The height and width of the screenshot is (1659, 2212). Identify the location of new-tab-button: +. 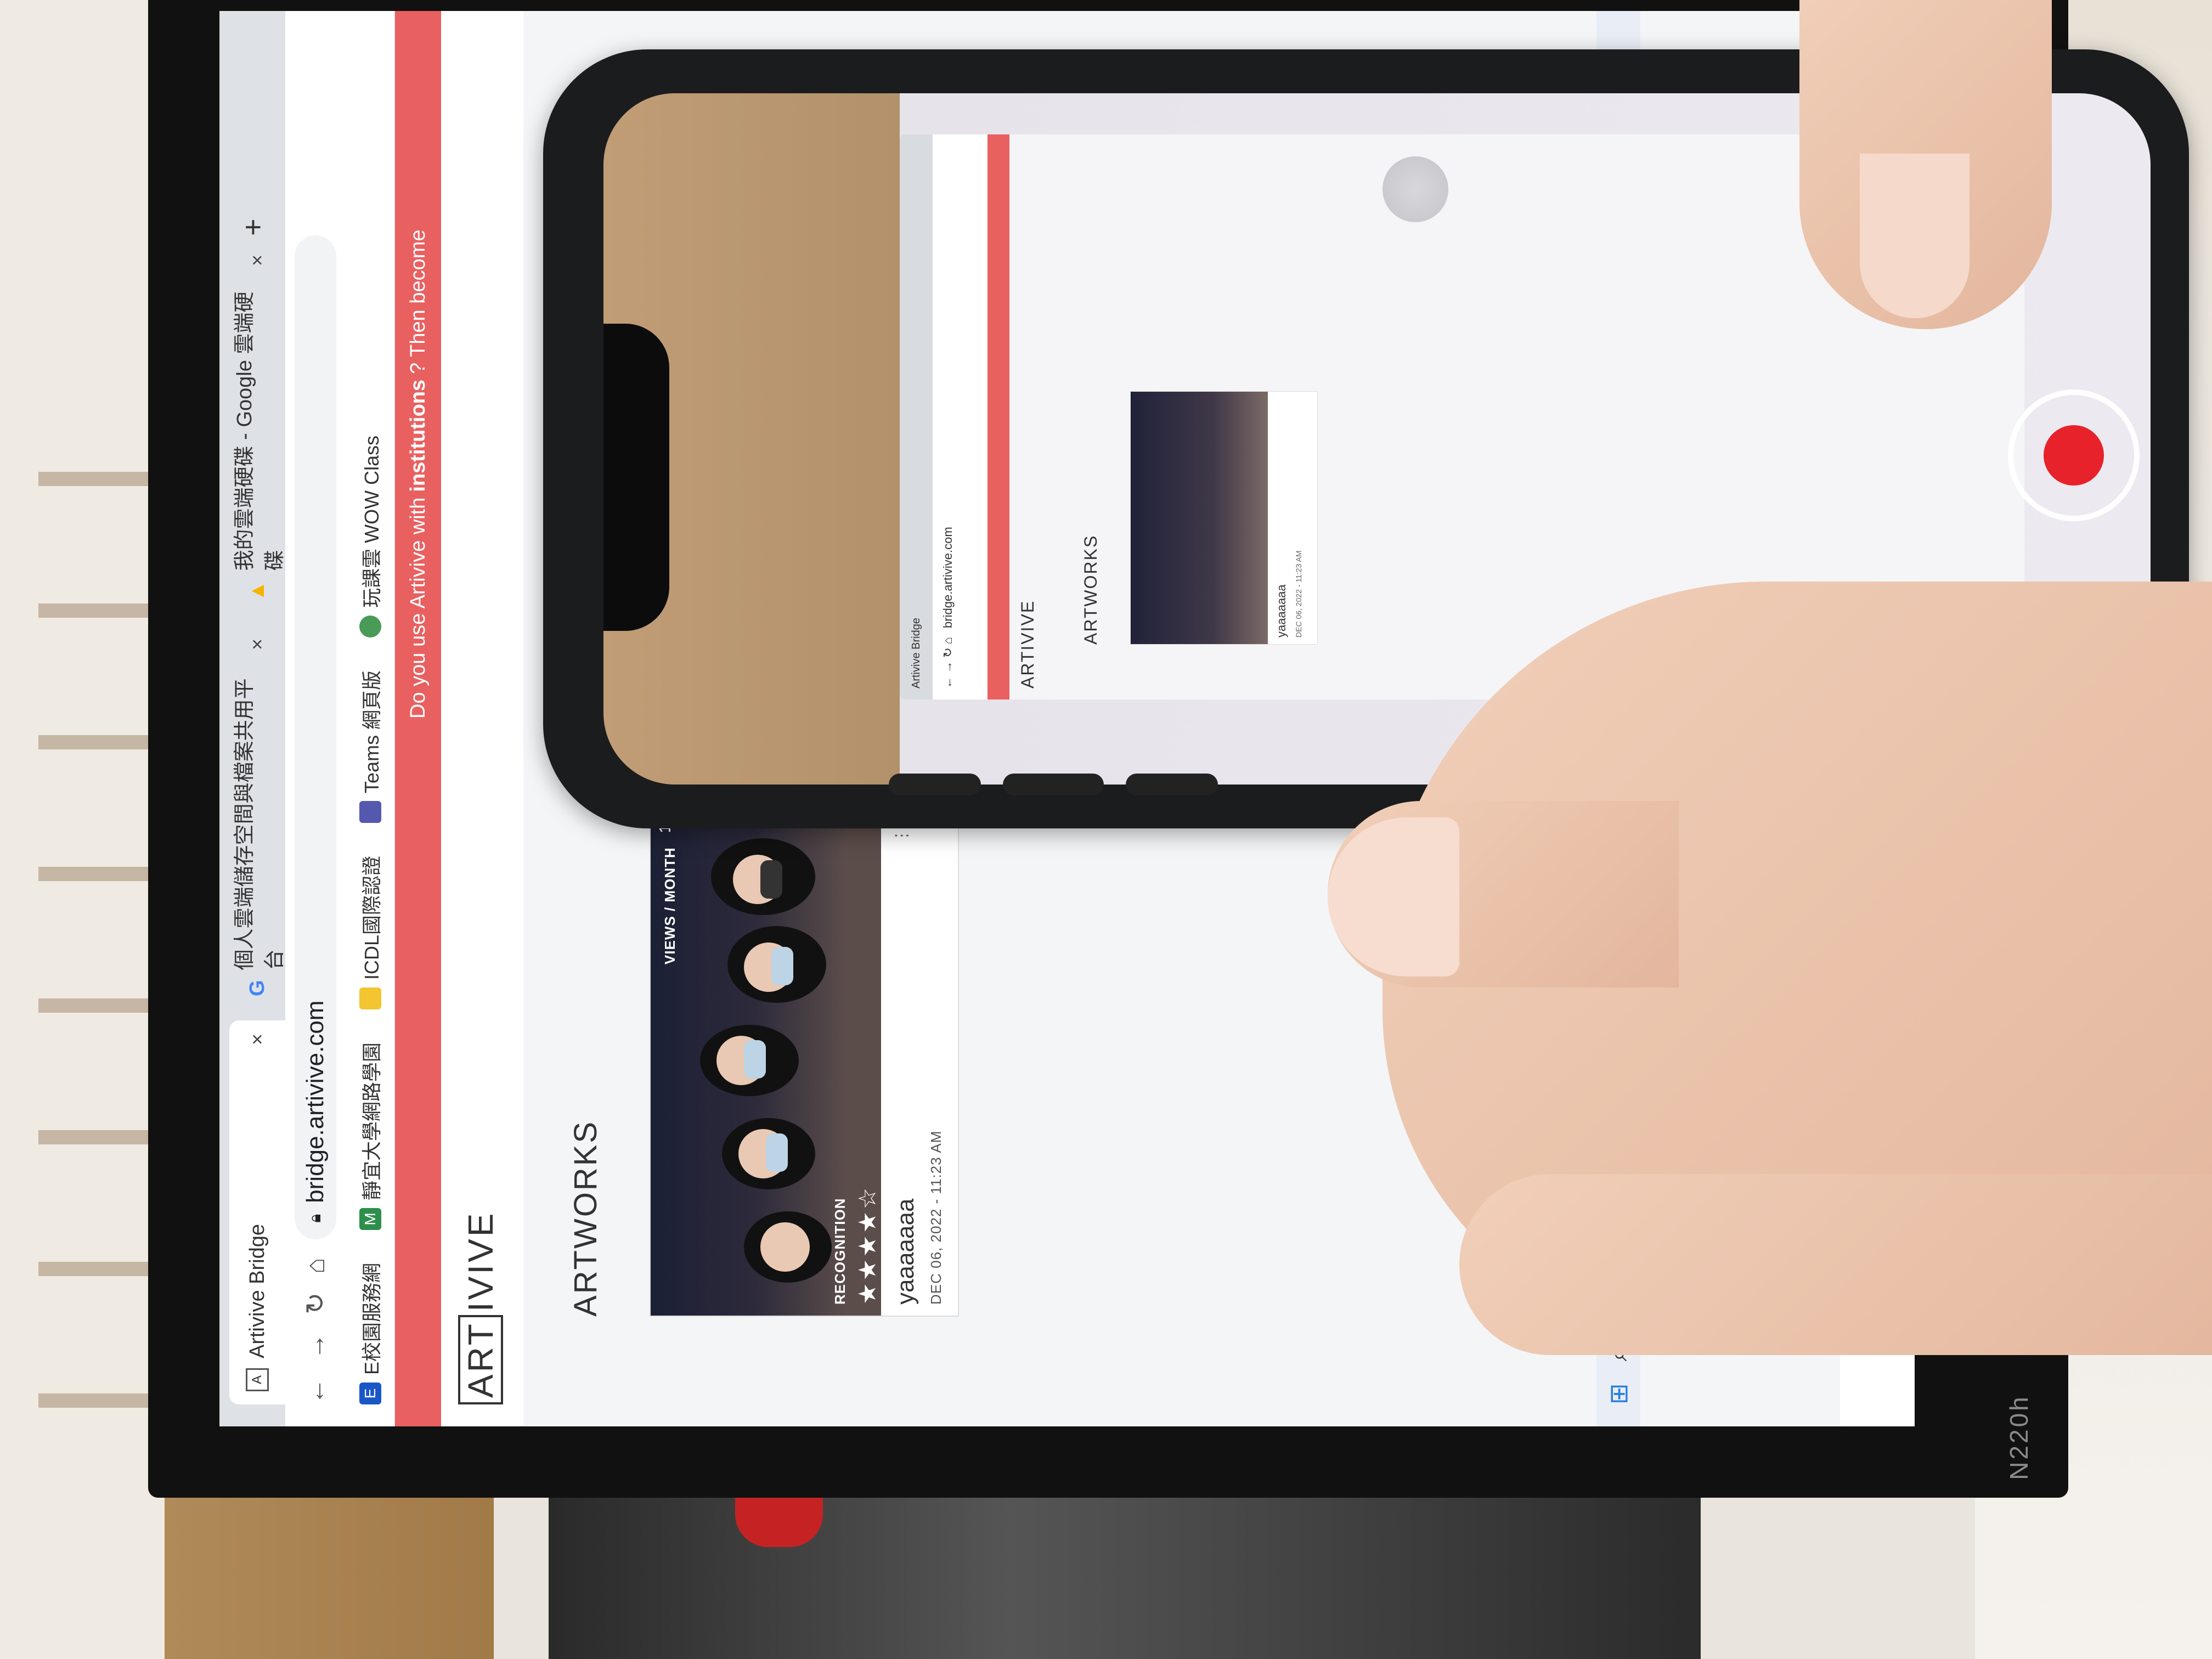
(253, 227).